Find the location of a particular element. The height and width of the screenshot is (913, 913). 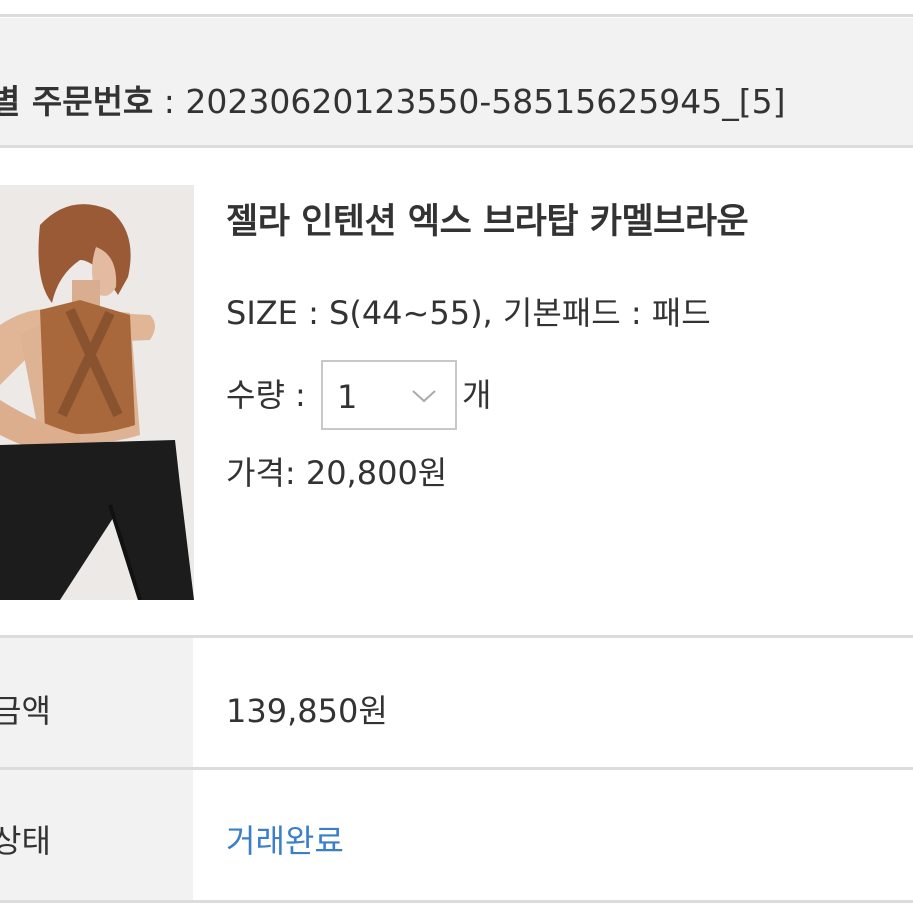

status-divider is located at coordinates (456, 901).